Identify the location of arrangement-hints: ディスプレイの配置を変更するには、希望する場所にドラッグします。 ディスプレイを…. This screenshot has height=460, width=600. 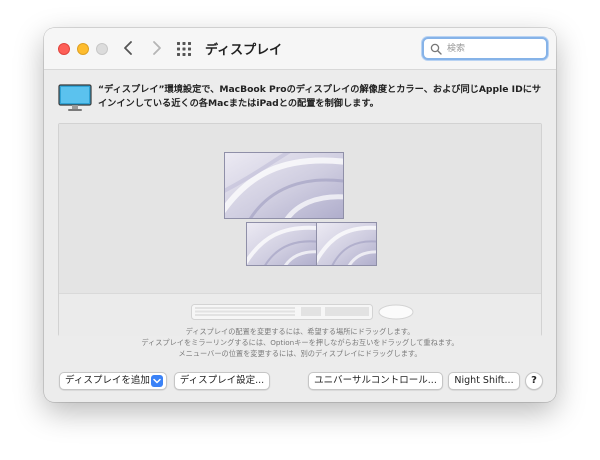
(300, 342).